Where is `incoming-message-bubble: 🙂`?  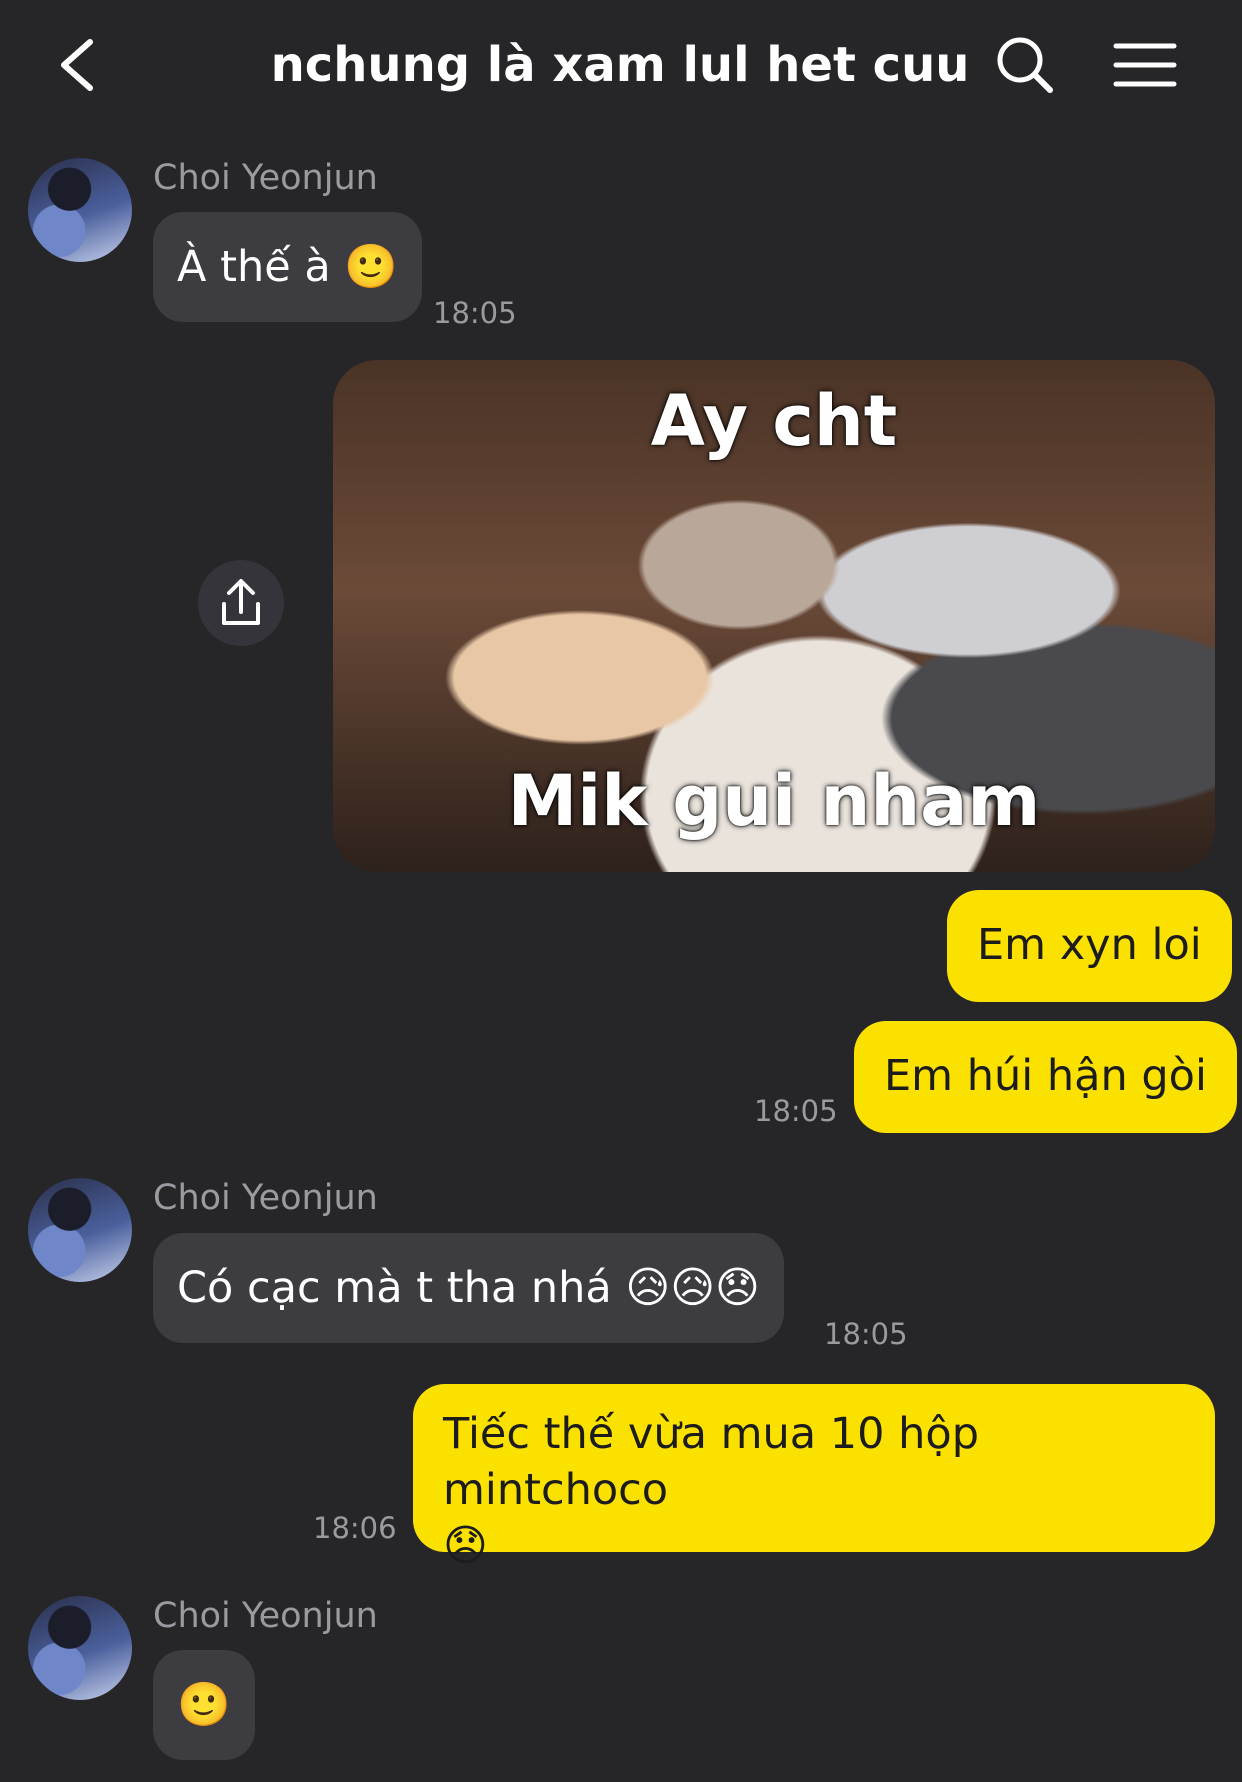 incoming-message-bubble: 🙂 is located at coordinates (204, 1705).